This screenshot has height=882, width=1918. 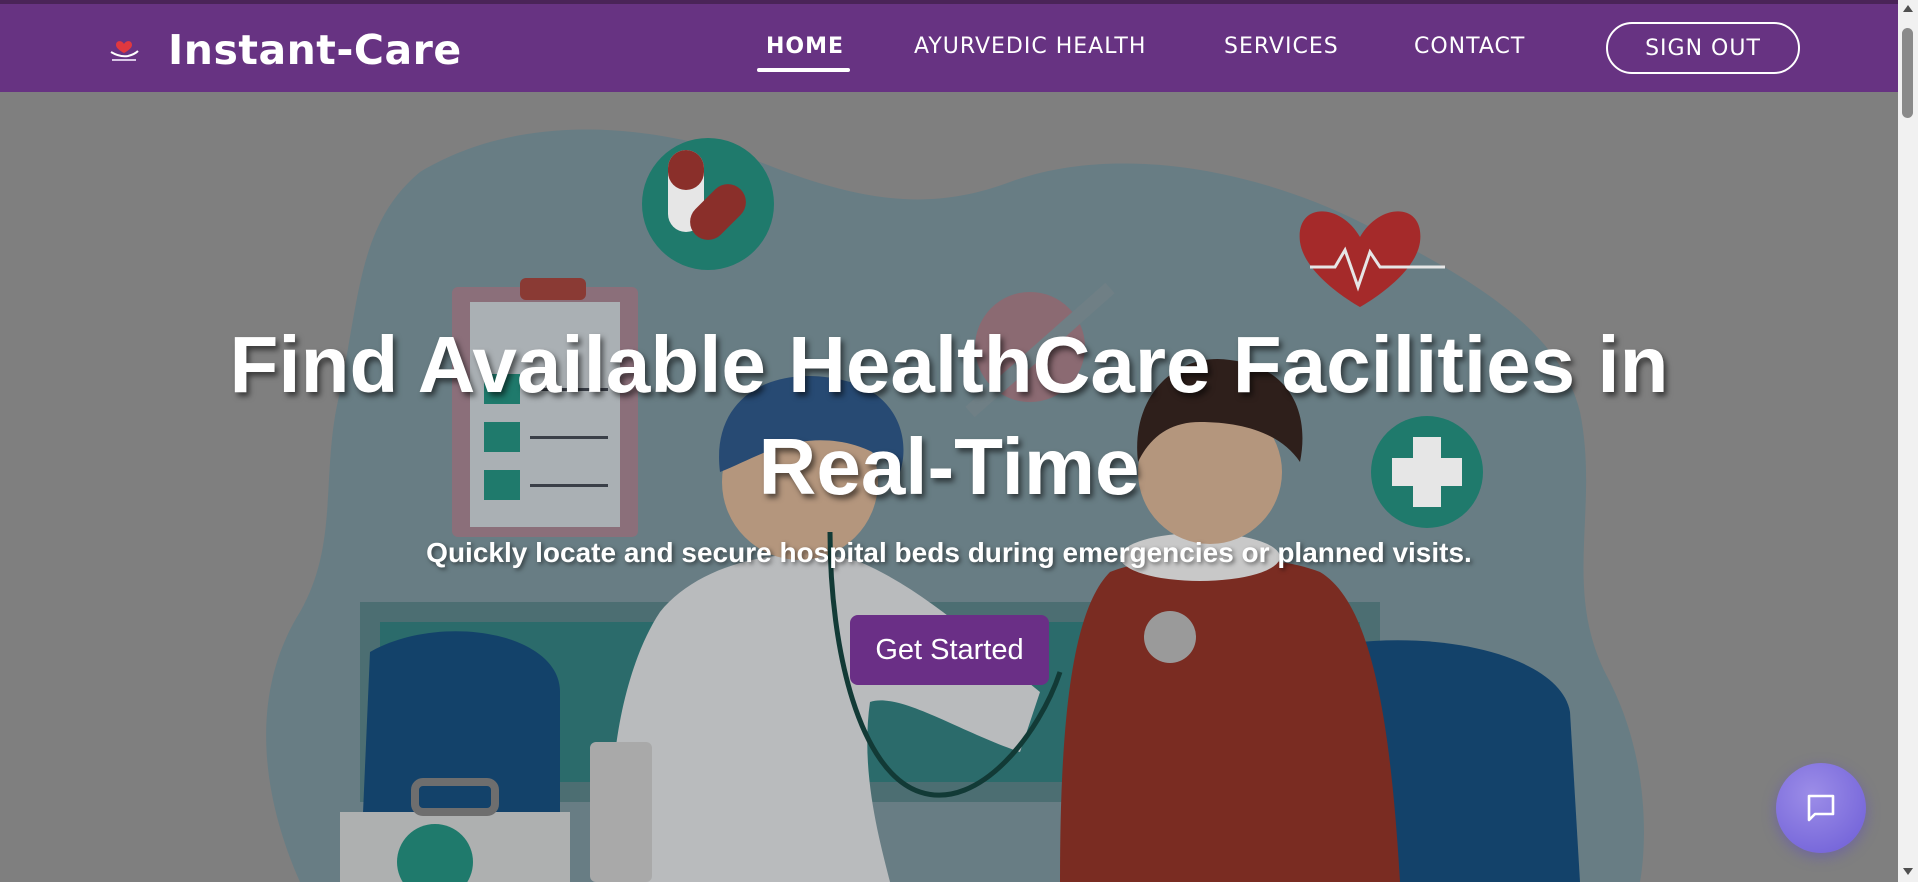 What do you see at coordinates (949, 364) in the screenshot?
I see `hero-title-line-1: Find Available HealthCare Facilities in` at bounding box center [949, 364].